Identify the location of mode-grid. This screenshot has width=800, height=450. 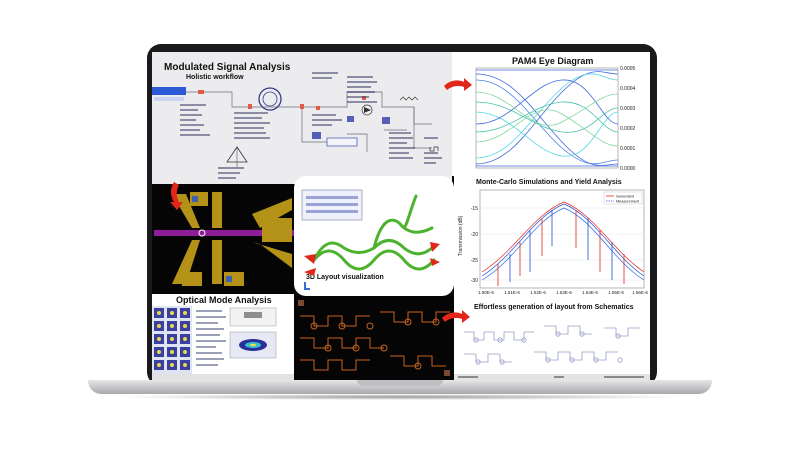
(172, 340).